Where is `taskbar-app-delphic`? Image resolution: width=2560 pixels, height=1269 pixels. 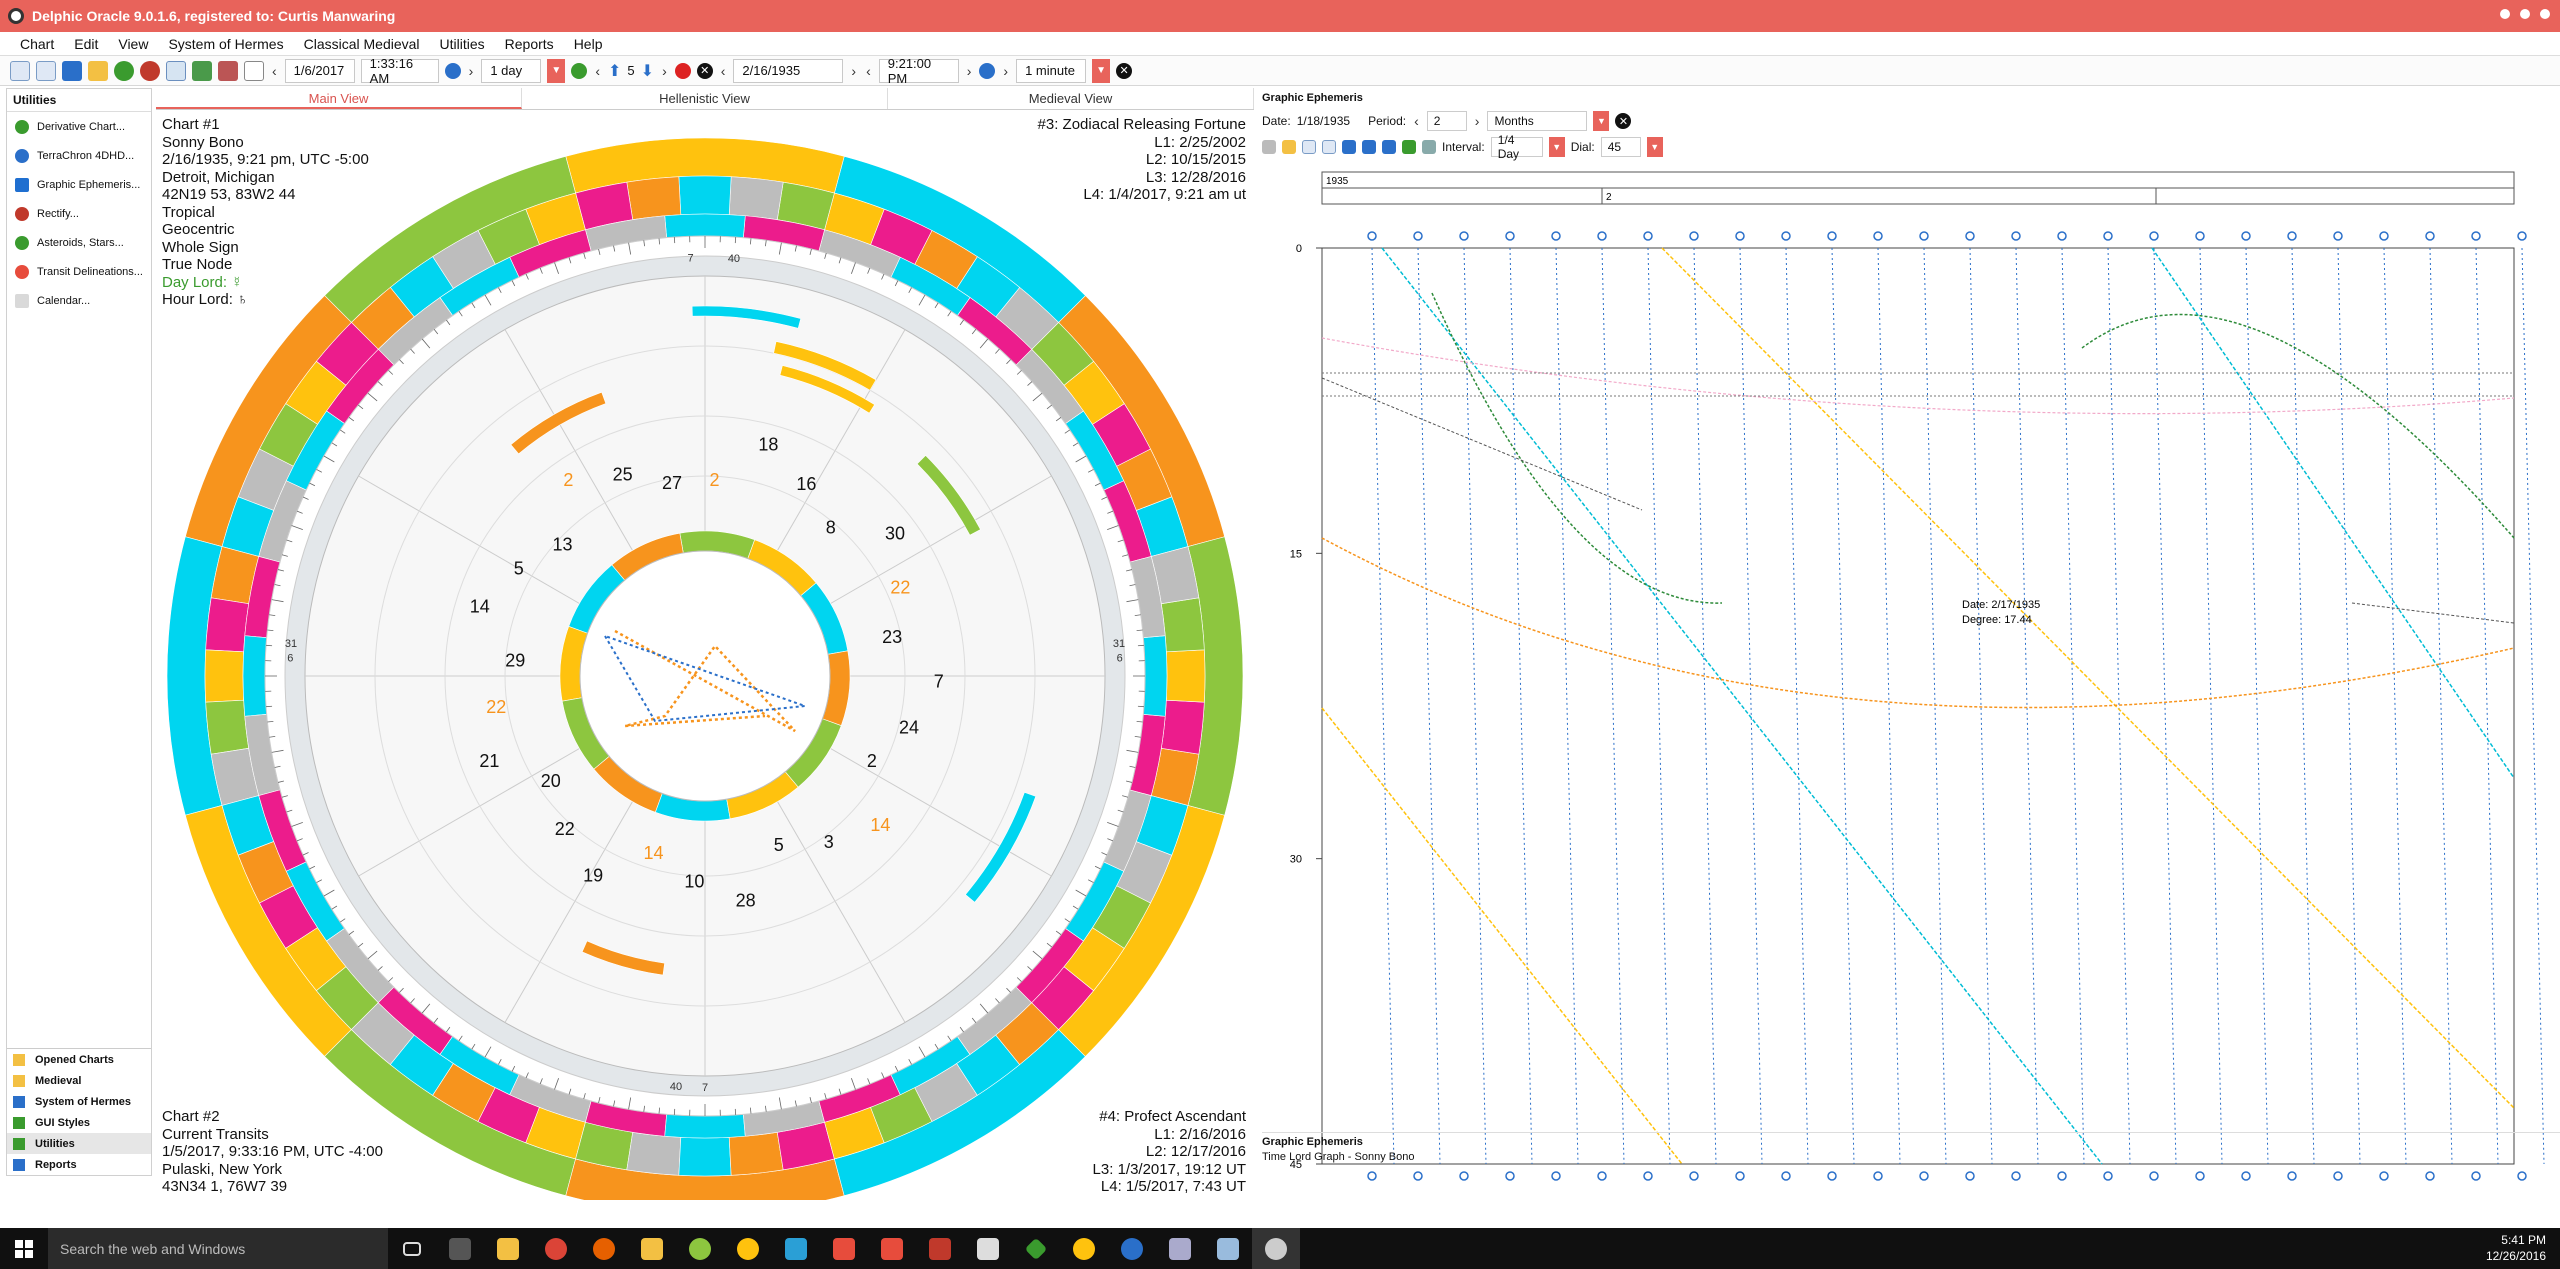
taskbar-app-delphic is located at coordinates (1276, 1248).